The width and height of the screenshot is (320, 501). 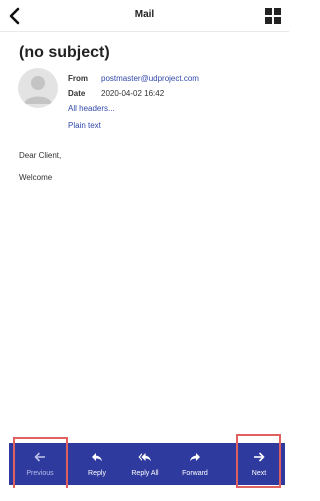 What do you see at coordinates (195, 464) in the screenshot?
I see `forward-button: Forward` at bounding box center [195, 464].